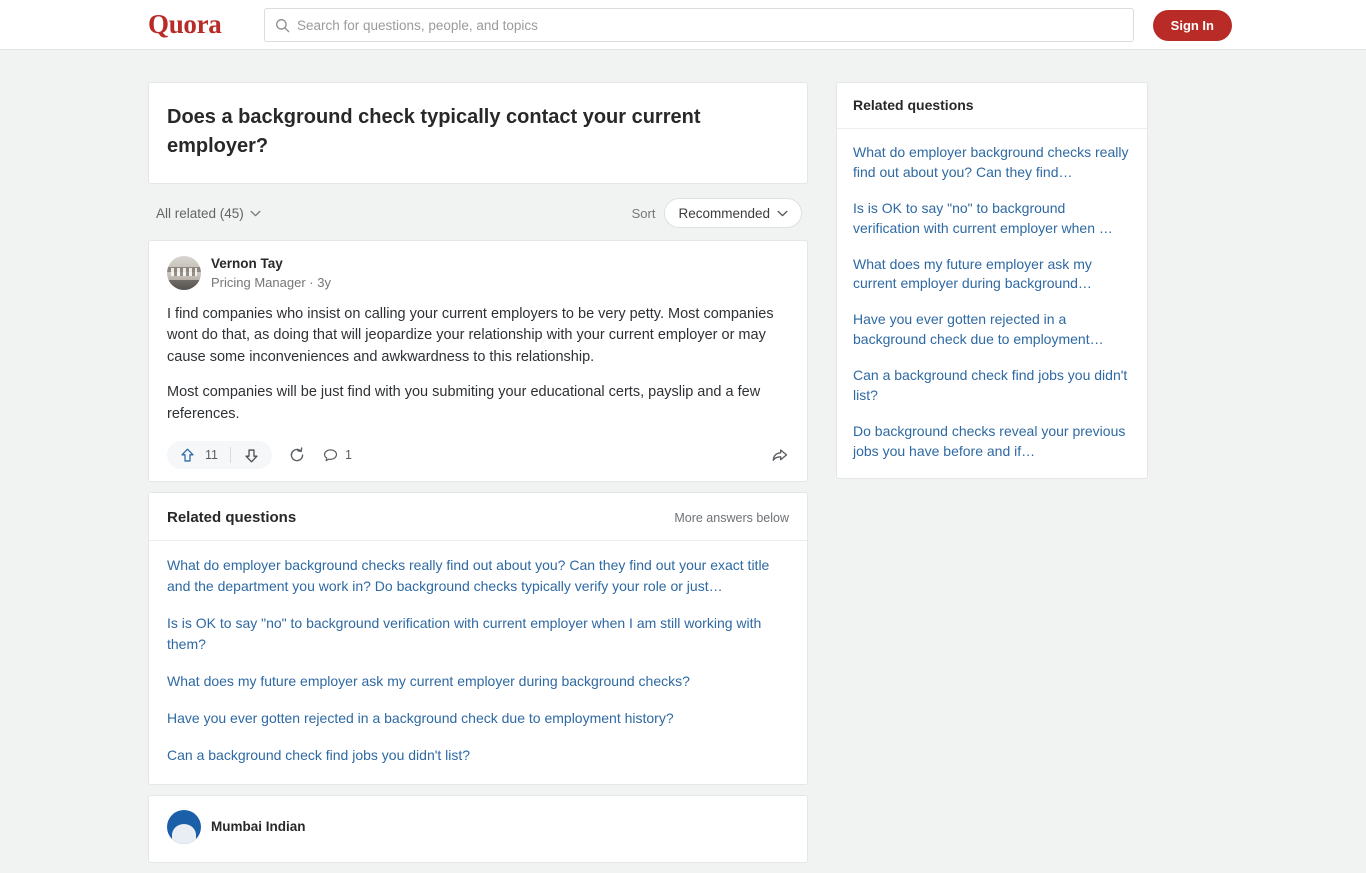  Describe the element at coordinates (200, 213) in the screenshot. I see `all-related-label: All related (45)` at that location.